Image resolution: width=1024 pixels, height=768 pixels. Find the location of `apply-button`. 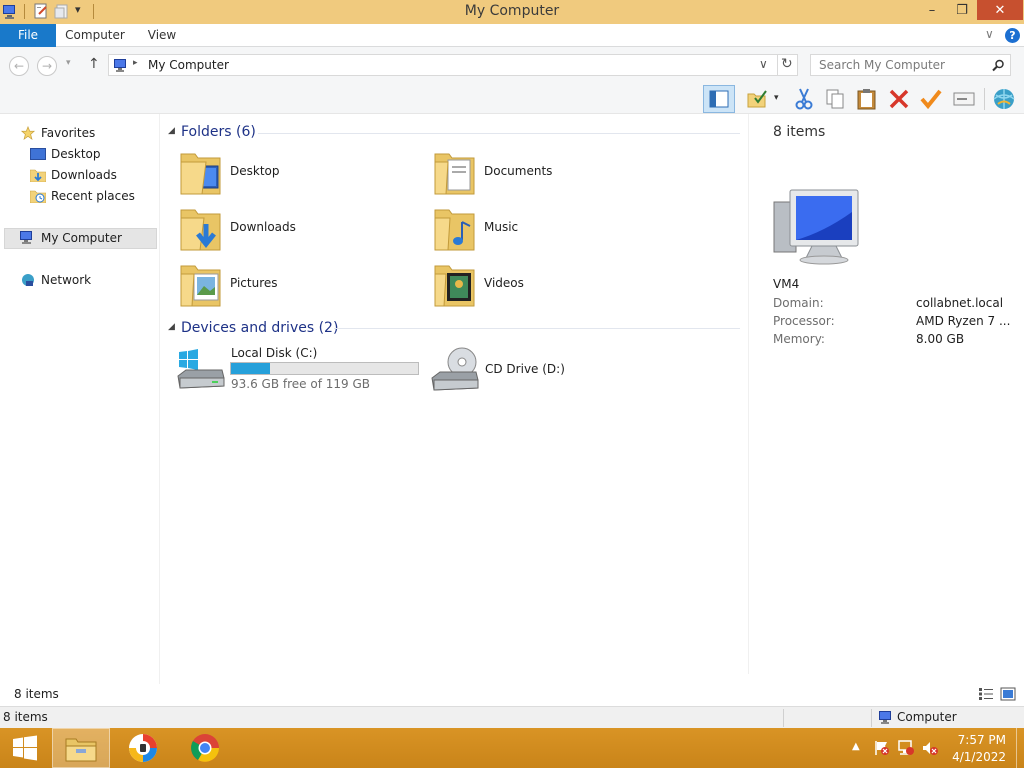

apply-button is located at coordinates (931, 99).